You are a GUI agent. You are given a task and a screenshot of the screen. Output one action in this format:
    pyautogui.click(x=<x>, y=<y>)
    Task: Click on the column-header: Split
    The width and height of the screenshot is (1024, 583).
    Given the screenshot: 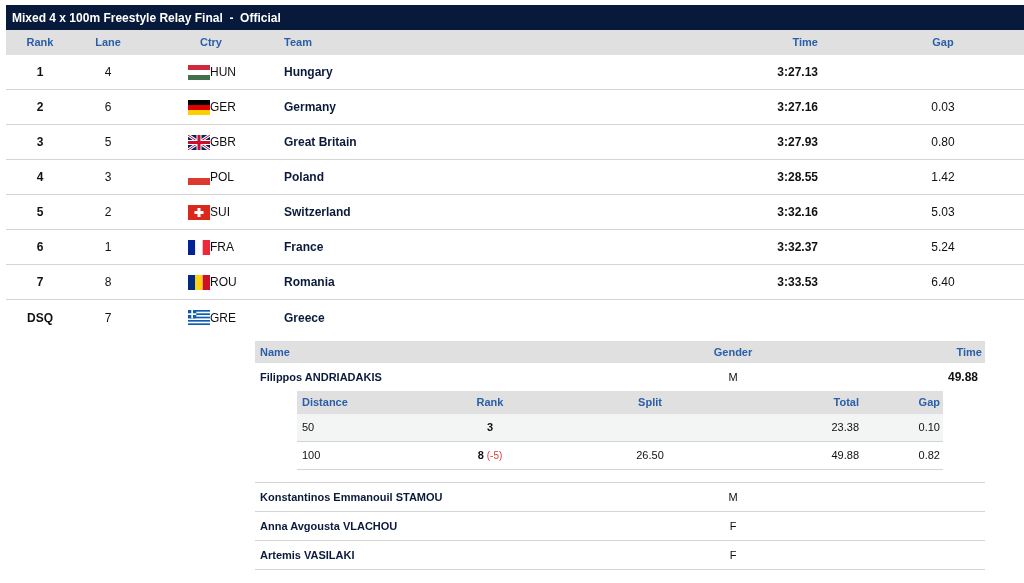 What is the action you would take?
    pyautogui.click(x=650, y=403)
    